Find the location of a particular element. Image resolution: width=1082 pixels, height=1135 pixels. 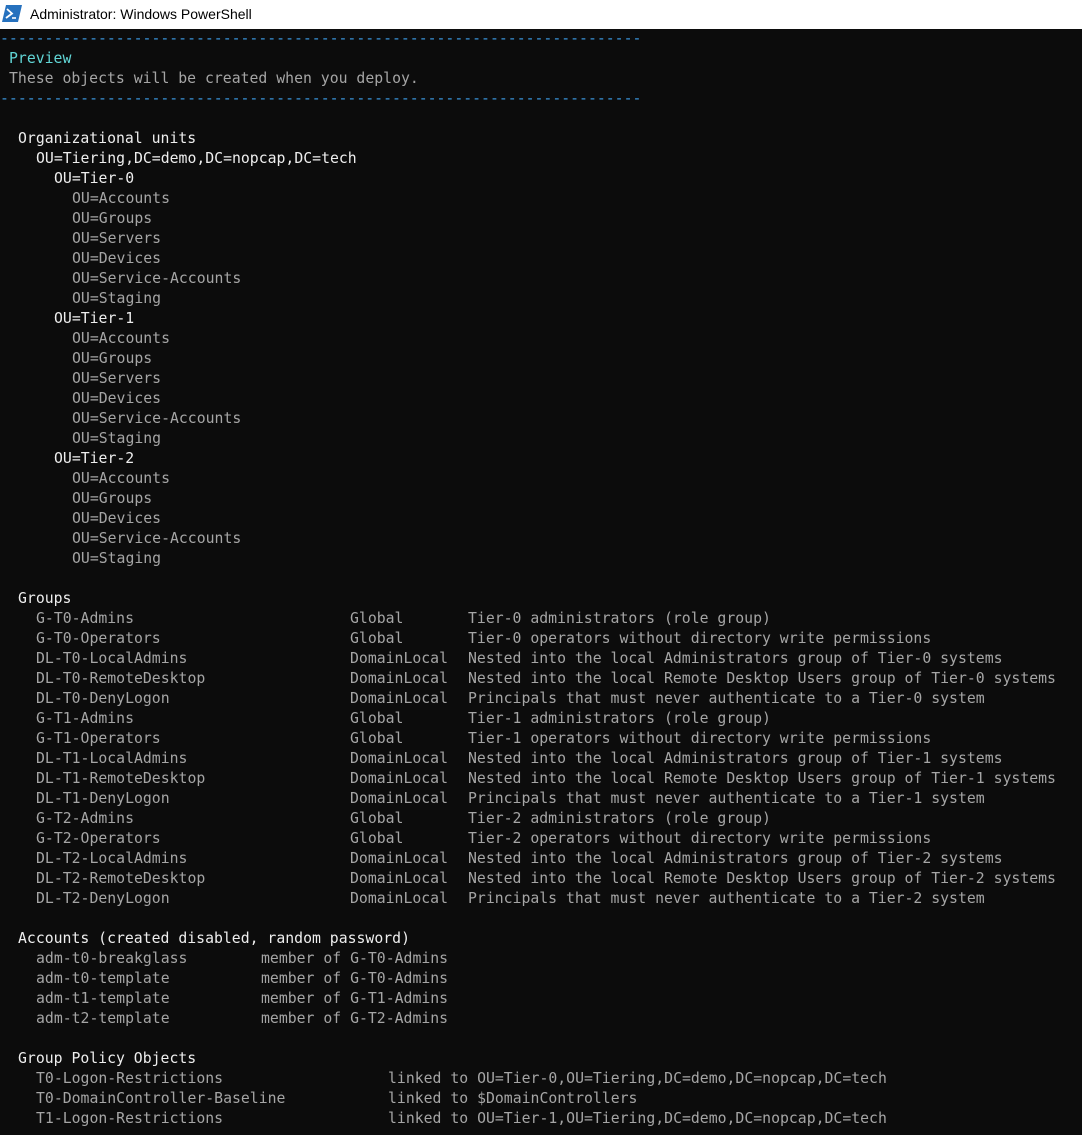

powershell-icon is located at coordinates (12, 13).